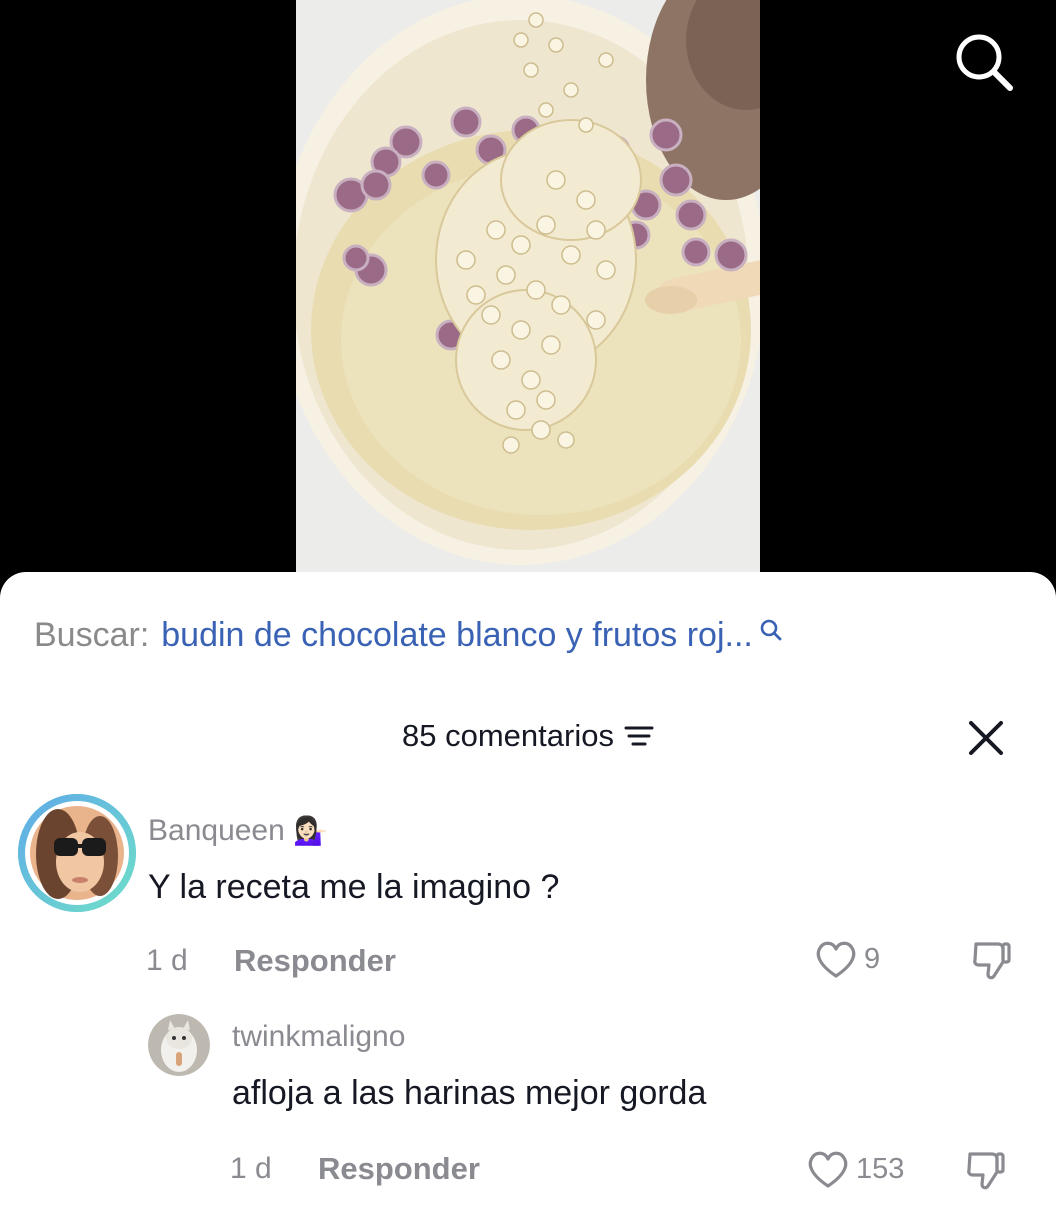 This screenshot has height=1212, width=1056. Describe the element at coordinates (828, 1169) in the screenshot. I see `heart-outline-icon` at that location.